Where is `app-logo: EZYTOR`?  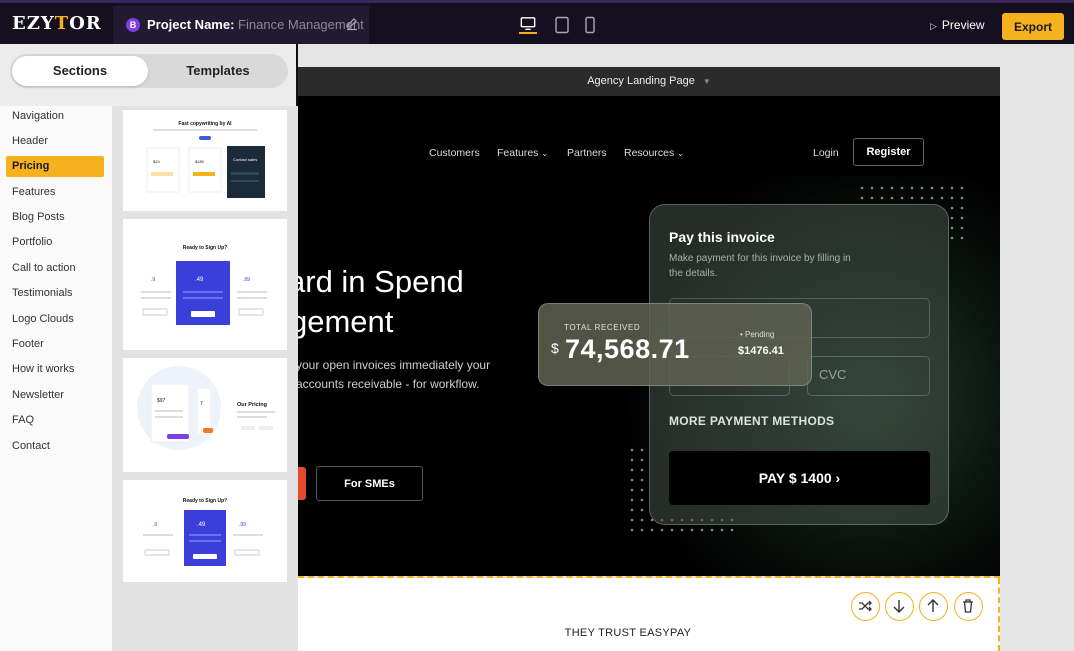
app-logo: EZYTOR is located at coordinates (57, 23).